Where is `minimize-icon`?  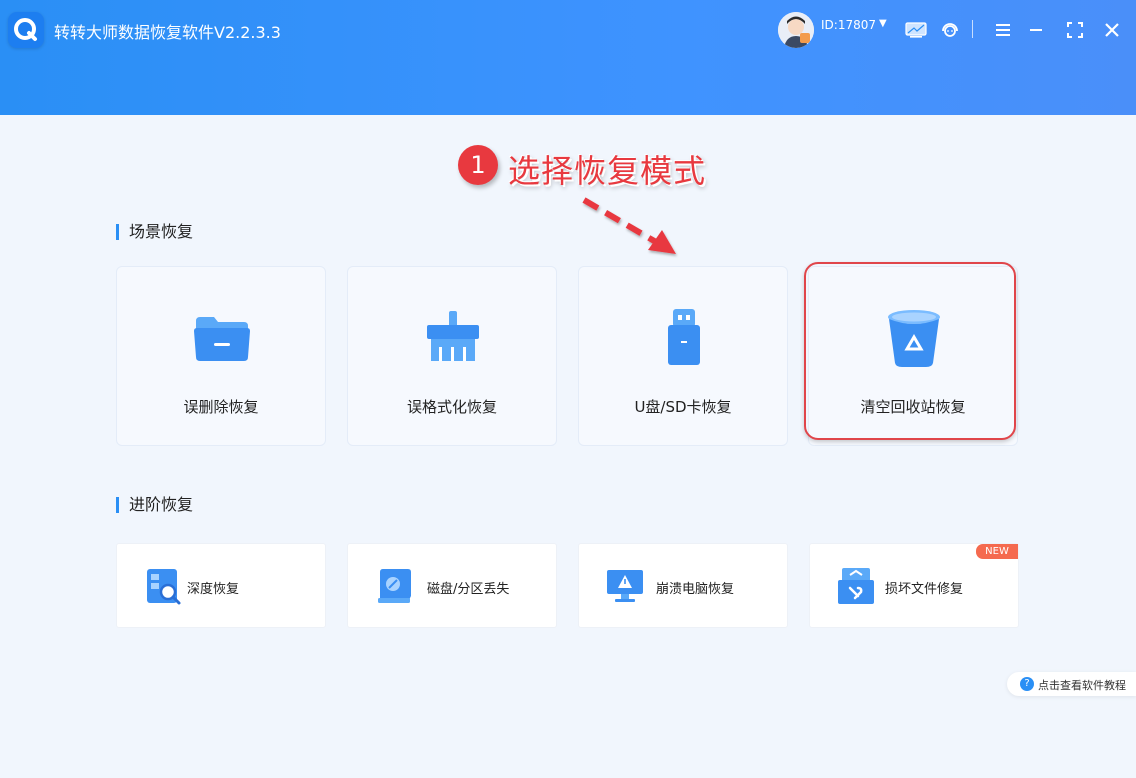
minimize-icon is located at coordinates (1036, 30).